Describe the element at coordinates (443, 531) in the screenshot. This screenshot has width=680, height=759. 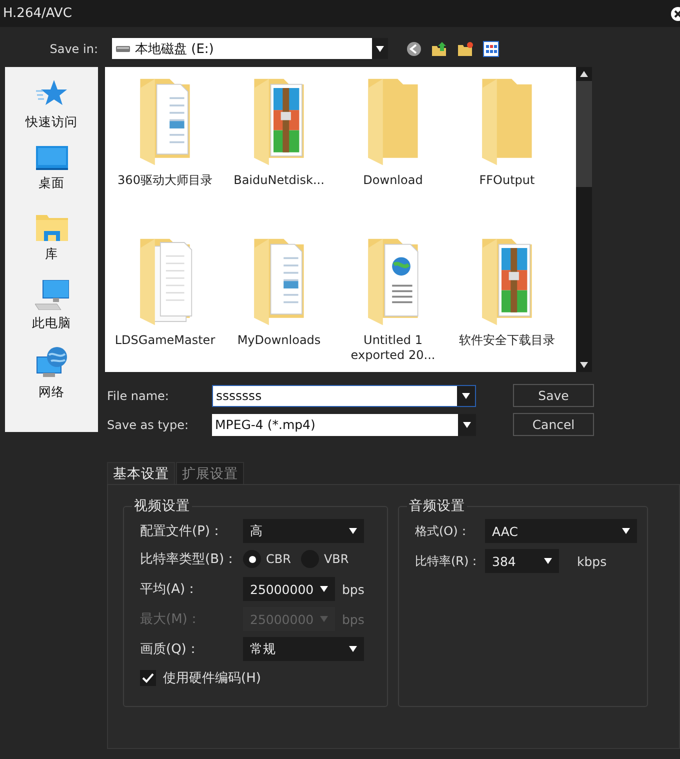
I see `setting-label: 格式(O)：` at that location.